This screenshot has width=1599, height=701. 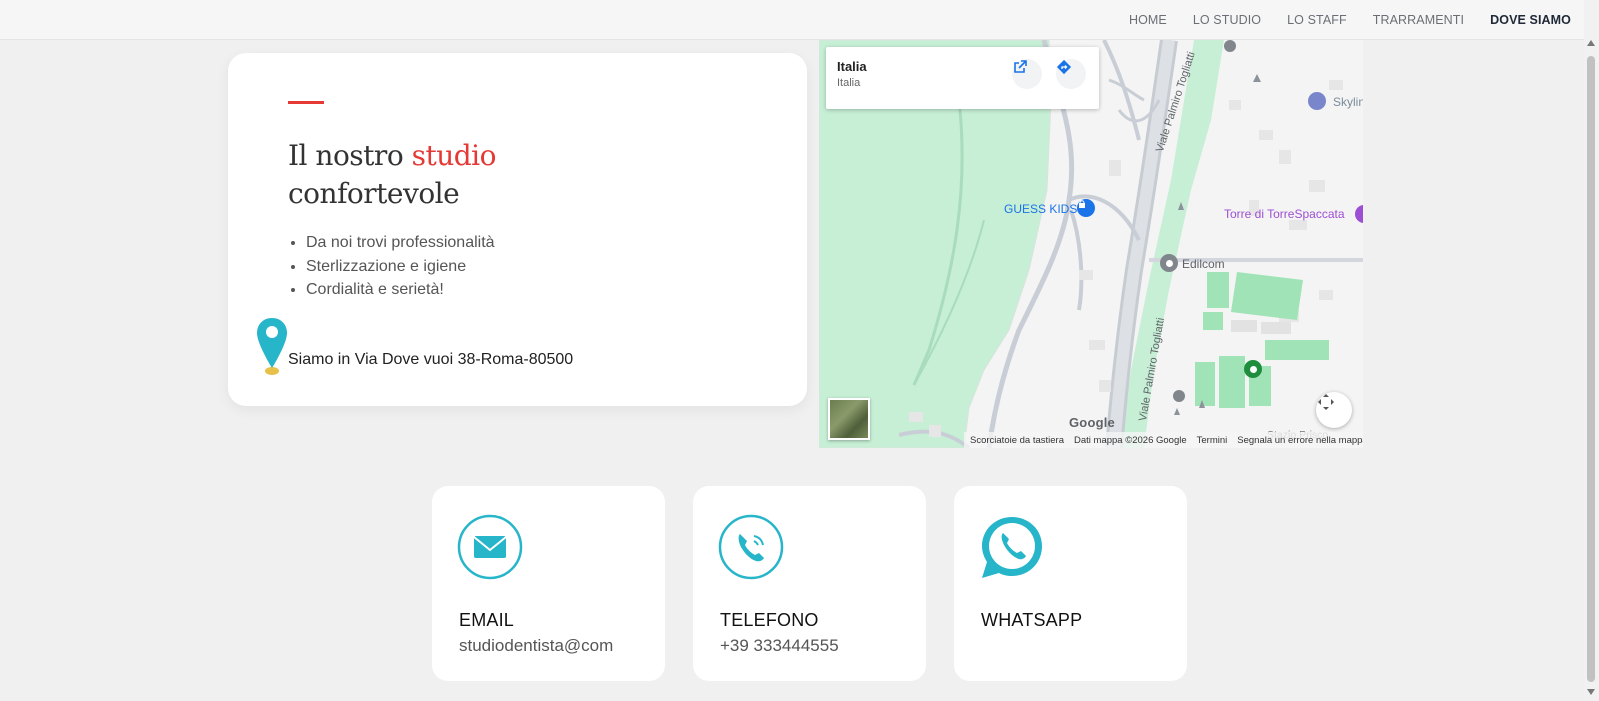 I want to click on location-pin-icon, so click(x=272, y=346).